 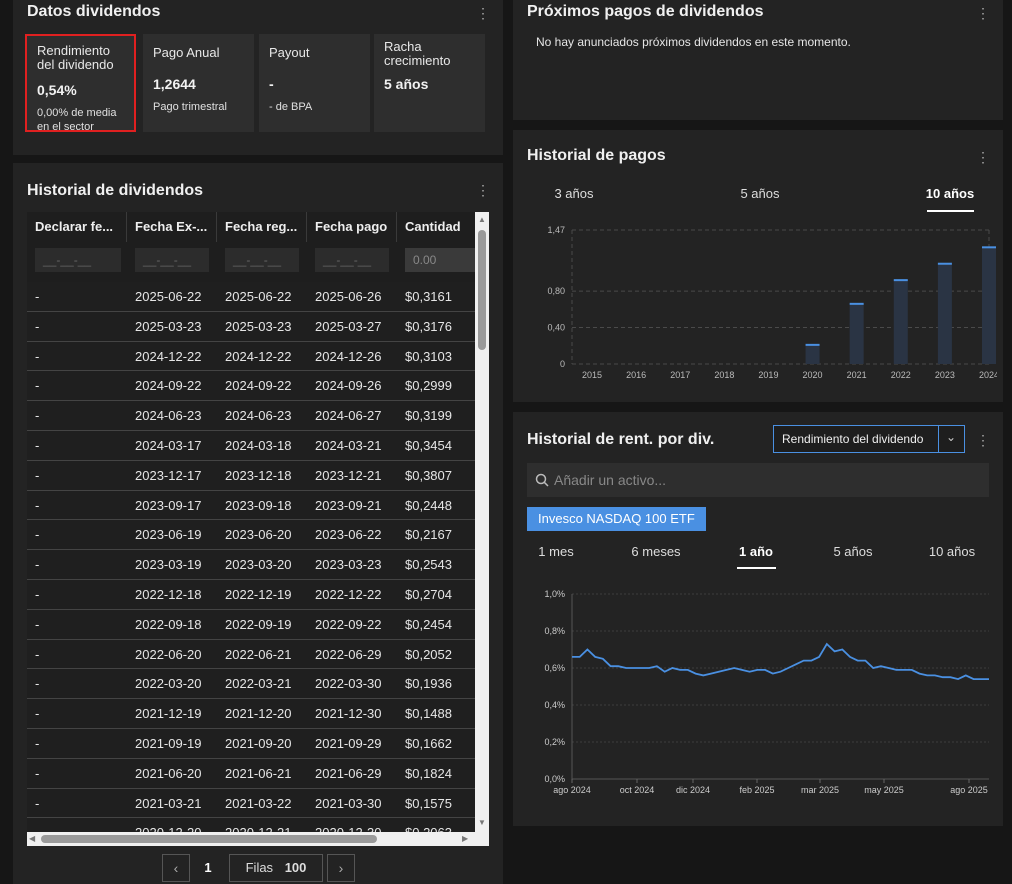 I want to click on proximos-pagos-title: Próximos pagos de dividendos, so click(x=645, y=11).